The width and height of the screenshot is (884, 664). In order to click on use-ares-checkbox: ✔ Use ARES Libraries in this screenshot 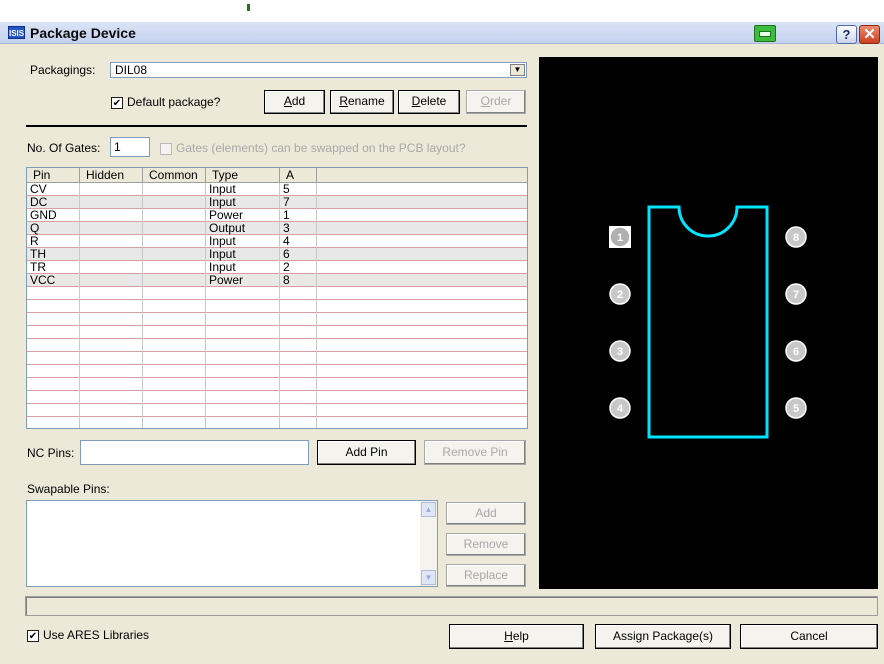, I will do `click(88, 635)`.